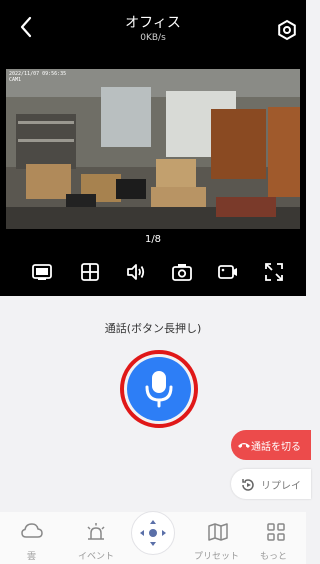 This screenshot has height=564, width=320. I want to click on speaker-icon, so click(136, 272).